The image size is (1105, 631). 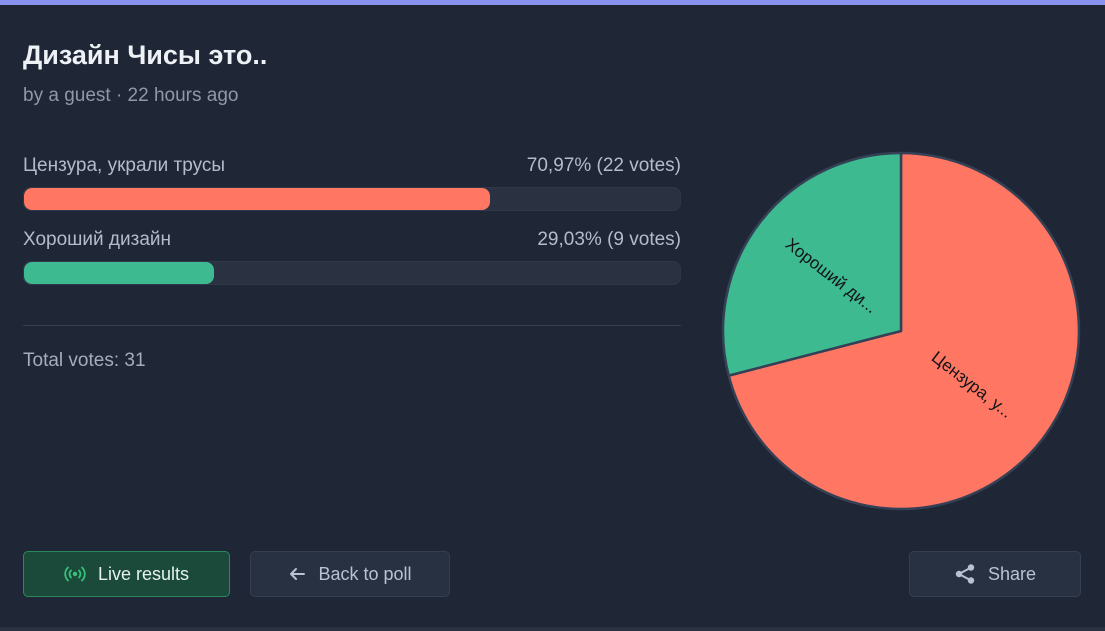 What do you see at coordinates (365, 573) in the screenshot?
I see `back-to-poll-label: Back to poll` at bounding box center [365, 573].